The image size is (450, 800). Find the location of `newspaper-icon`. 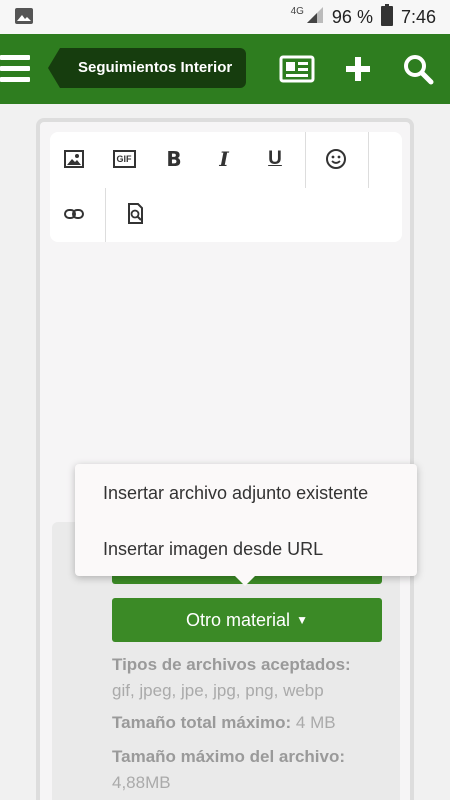

newspaper-icon is located at coordinates (297, 69).